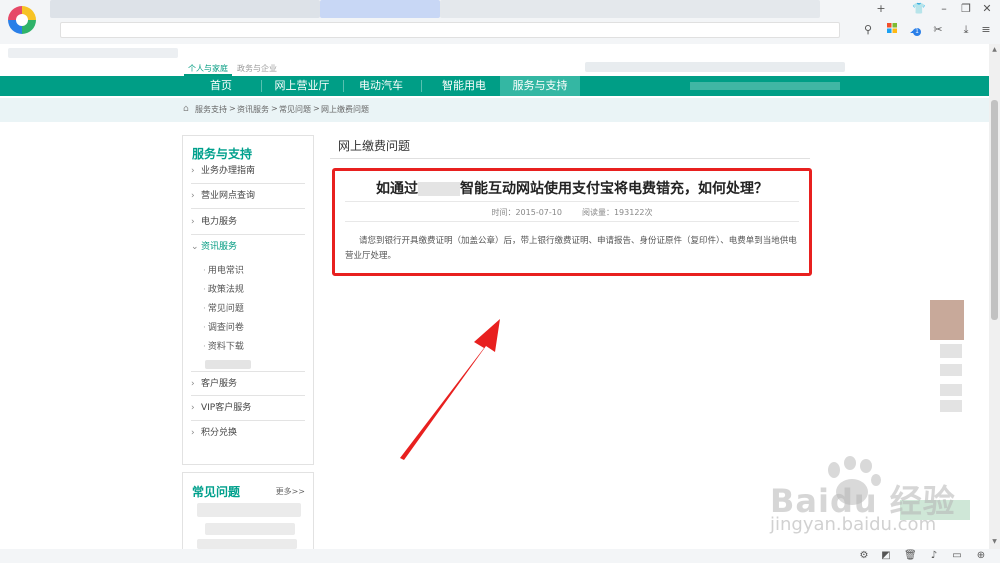 The height and width of the screenshot is (563, 1000). What do you see at coordinates (219, 384) in the screenshot?
I see `sidebar-item-label: 客户服务` at bounding box center [219, 384].